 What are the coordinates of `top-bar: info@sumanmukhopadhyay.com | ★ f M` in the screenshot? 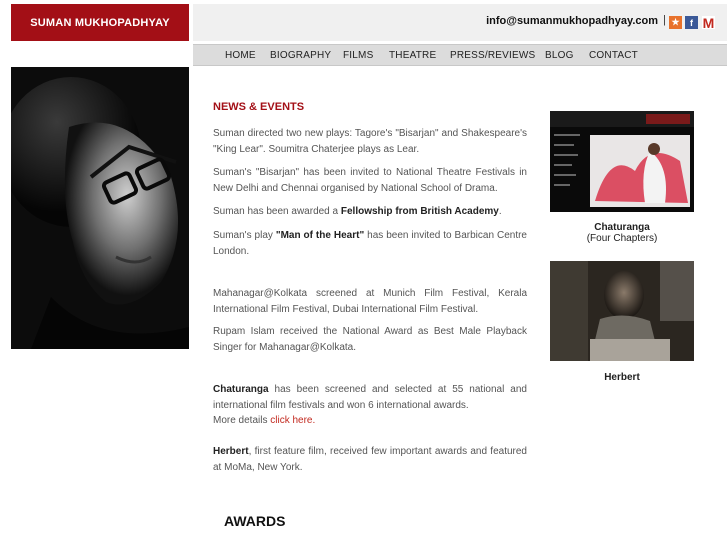 It's located at (460, 22).